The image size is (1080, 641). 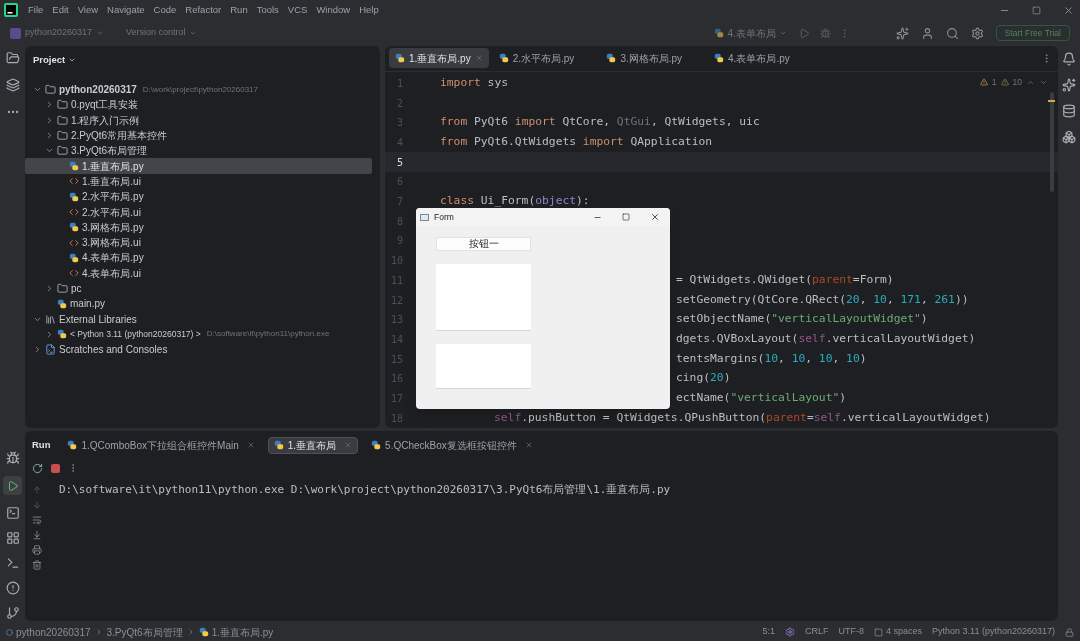 I want to click on menu-item: Navigate, so click(x=126, y=10).